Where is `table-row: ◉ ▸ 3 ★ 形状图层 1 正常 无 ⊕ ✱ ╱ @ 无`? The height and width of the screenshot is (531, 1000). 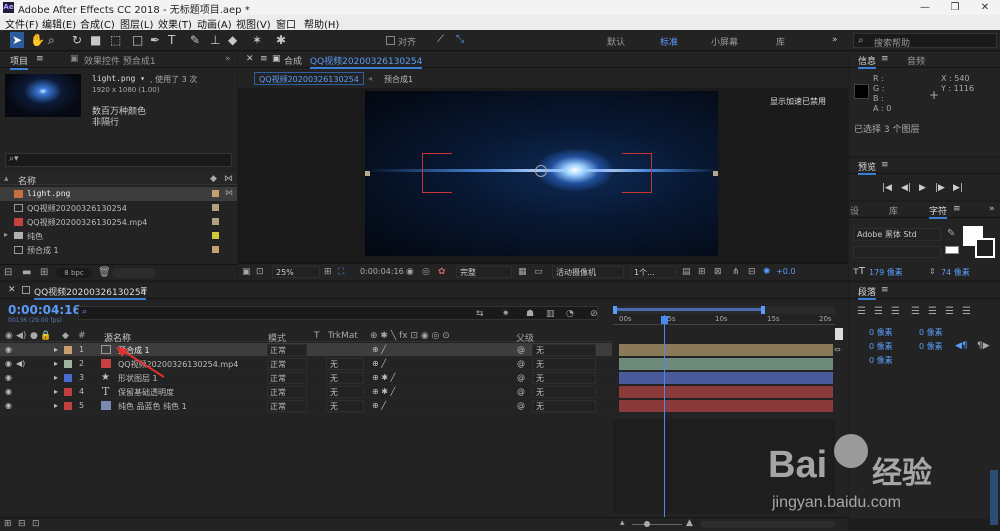 table-row: ◉ ▸ 3 ★ 形状图层 1 正常 无 ⊕ ✱ ╱ @ 无 is located at coordinates (306, 378).